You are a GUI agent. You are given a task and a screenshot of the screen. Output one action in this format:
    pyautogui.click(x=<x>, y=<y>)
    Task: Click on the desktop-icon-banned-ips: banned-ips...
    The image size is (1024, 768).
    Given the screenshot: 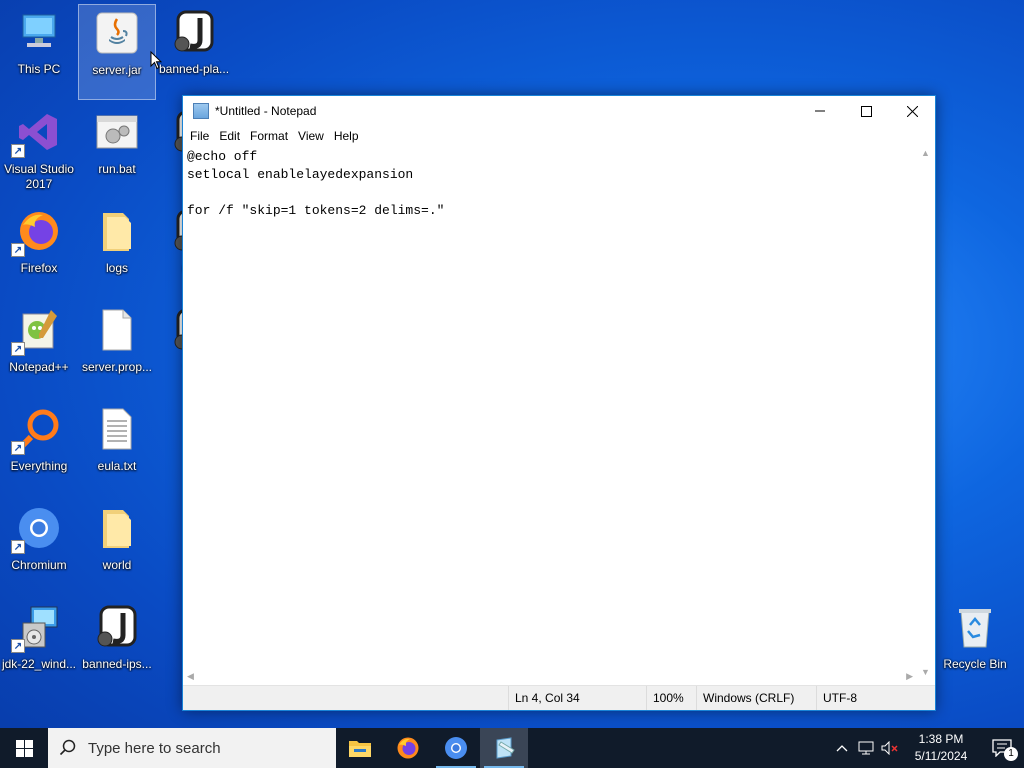 What is the action you would take?
    pyautogui.click(x=117, y=647)
    